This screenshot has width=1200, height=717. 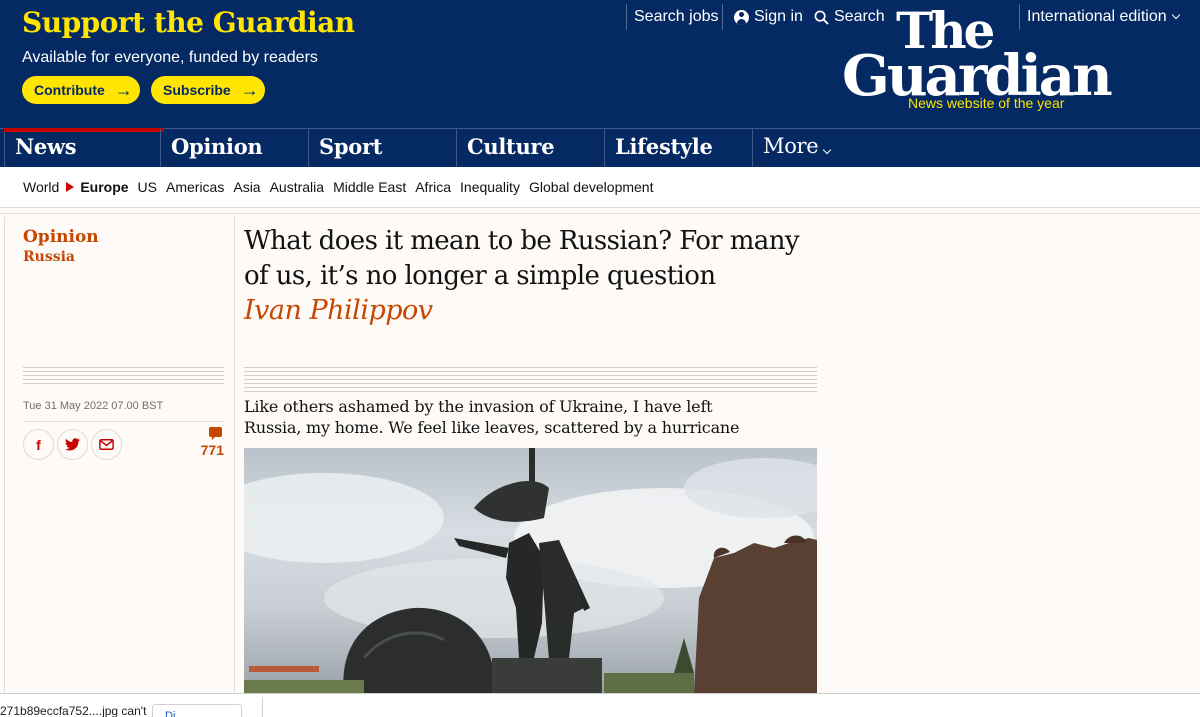 I want to click on series-kicker: Russia, so click(x=49, y=257).